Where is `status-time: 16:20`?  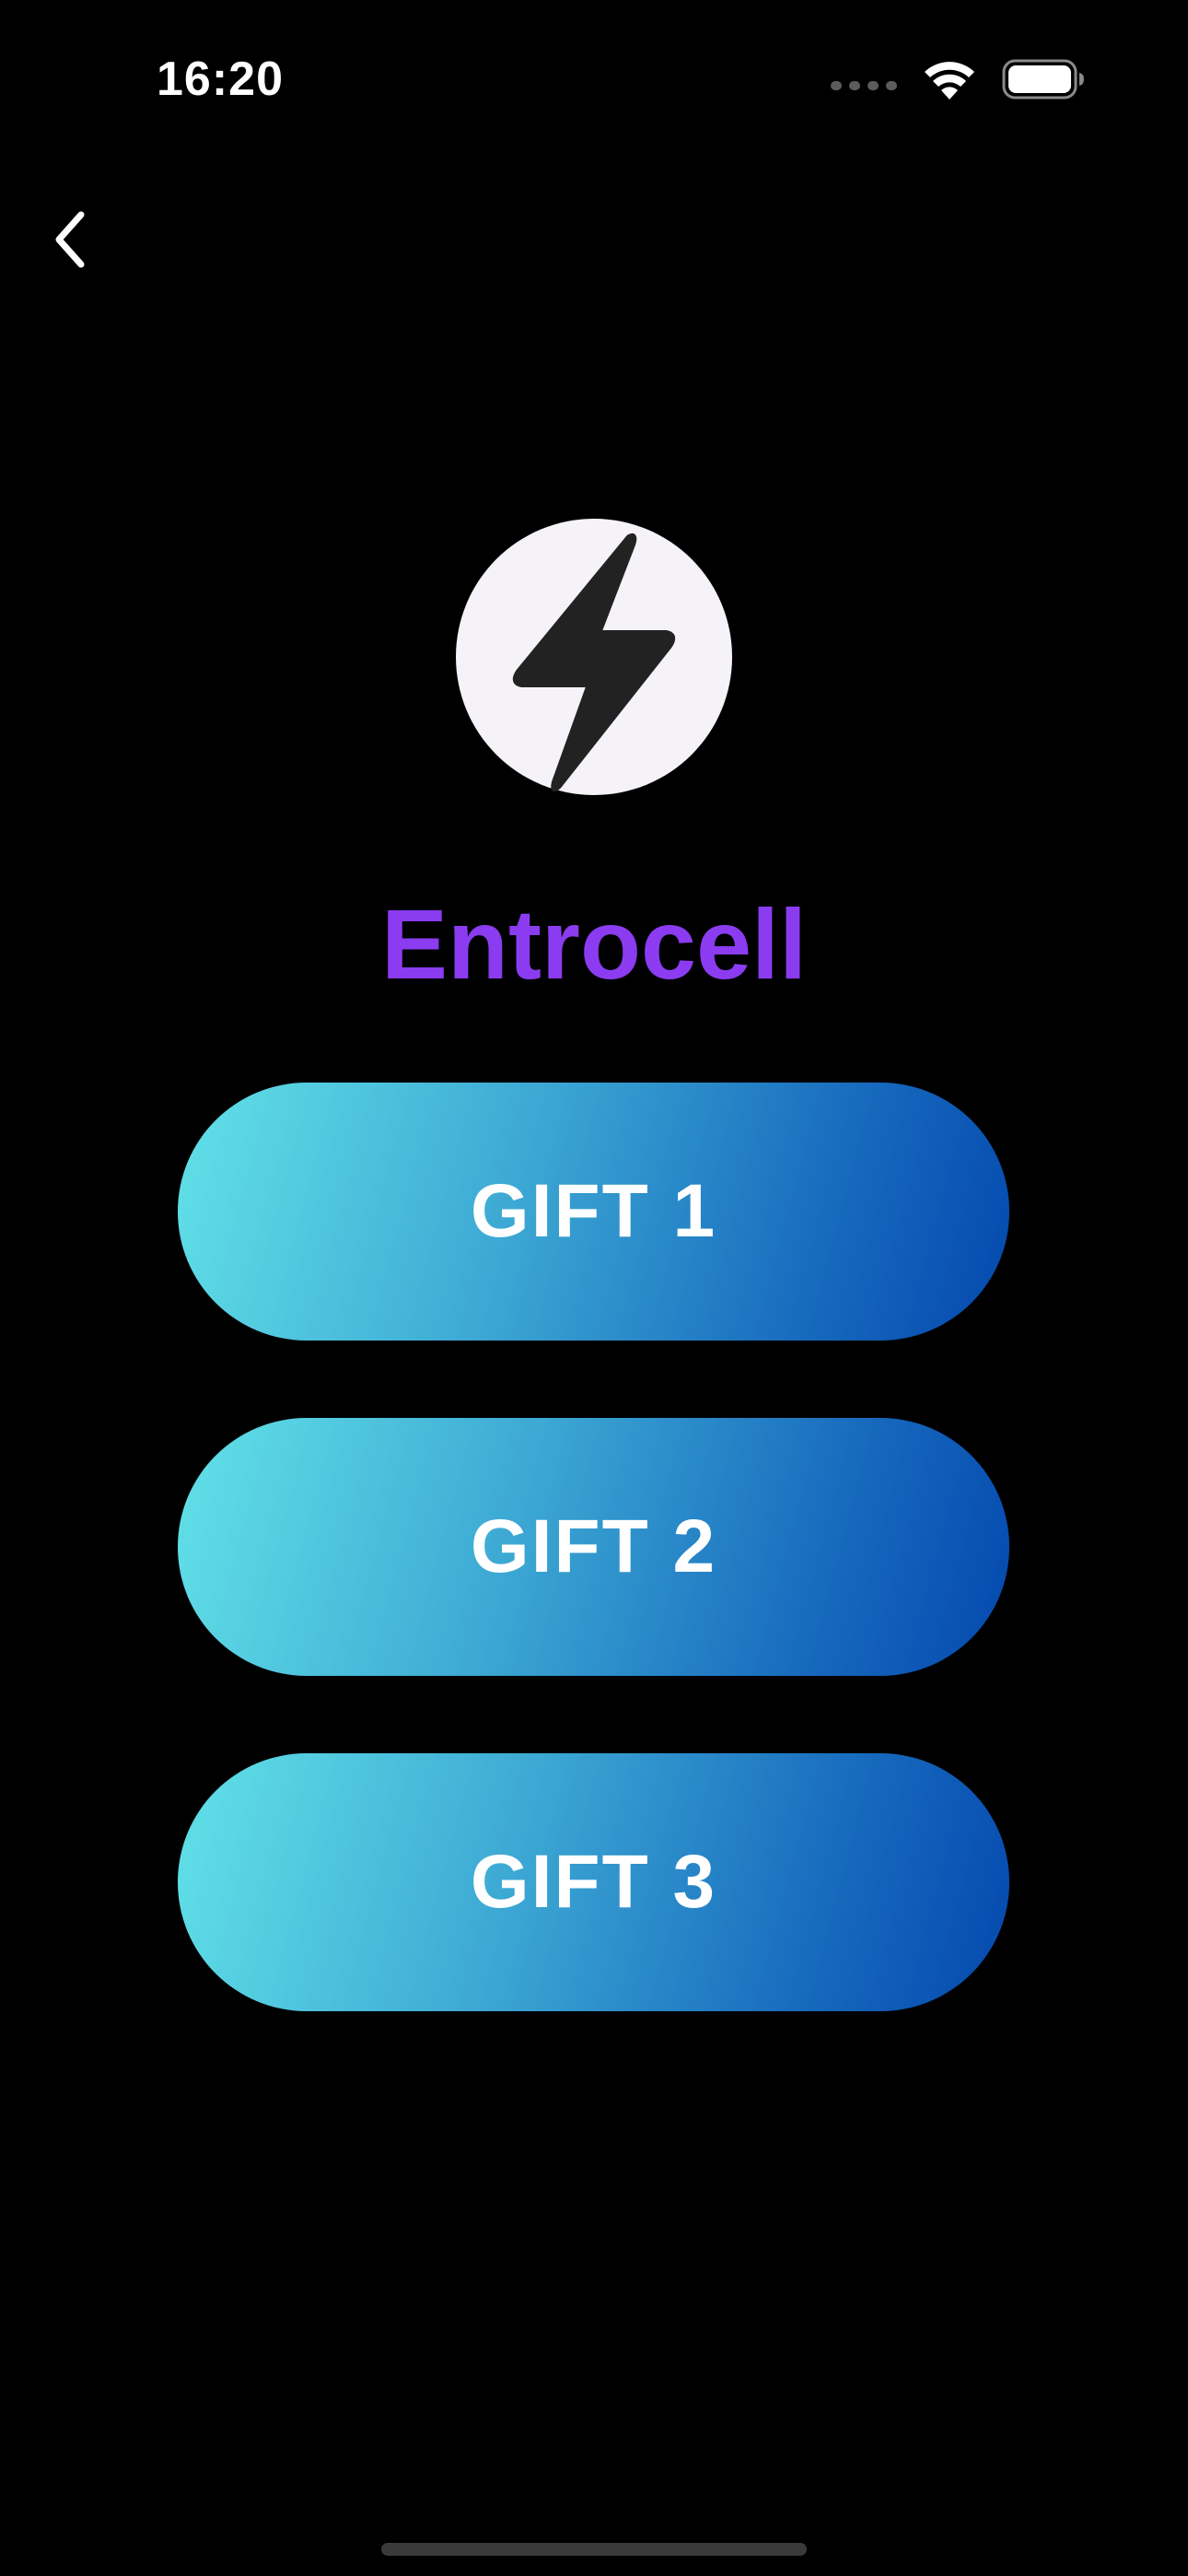 status-time: 16:20 is located at coordinates (220, 79).